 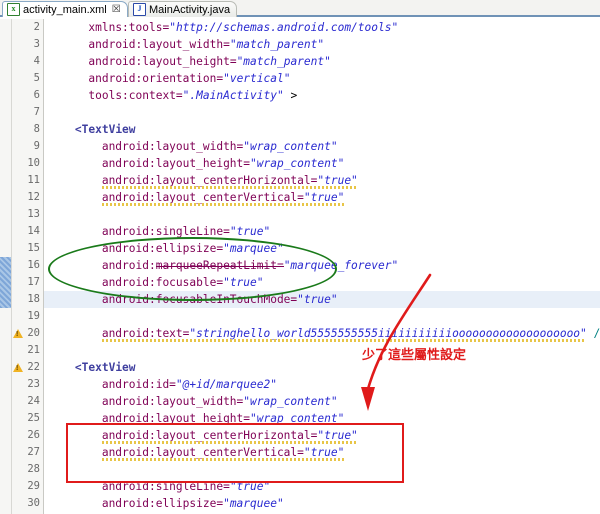 What do you see at coordinates (189, 384) in the screenshot?
I see `code-text: android:id="@+id/marquee2"` at bounding box center [189, 384].